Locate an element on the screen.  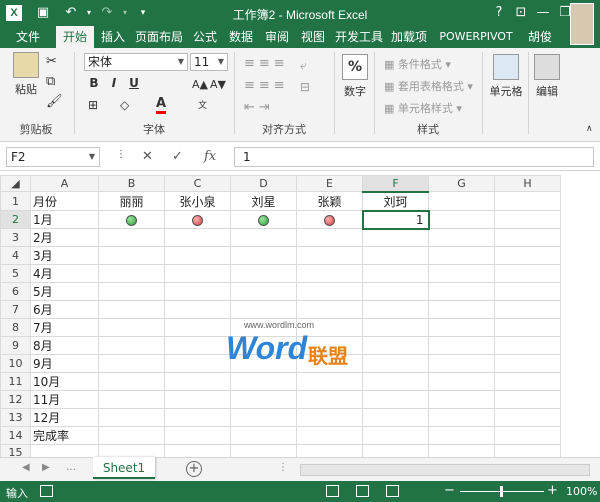
underline-button: U is located at coordinates (134, 83).